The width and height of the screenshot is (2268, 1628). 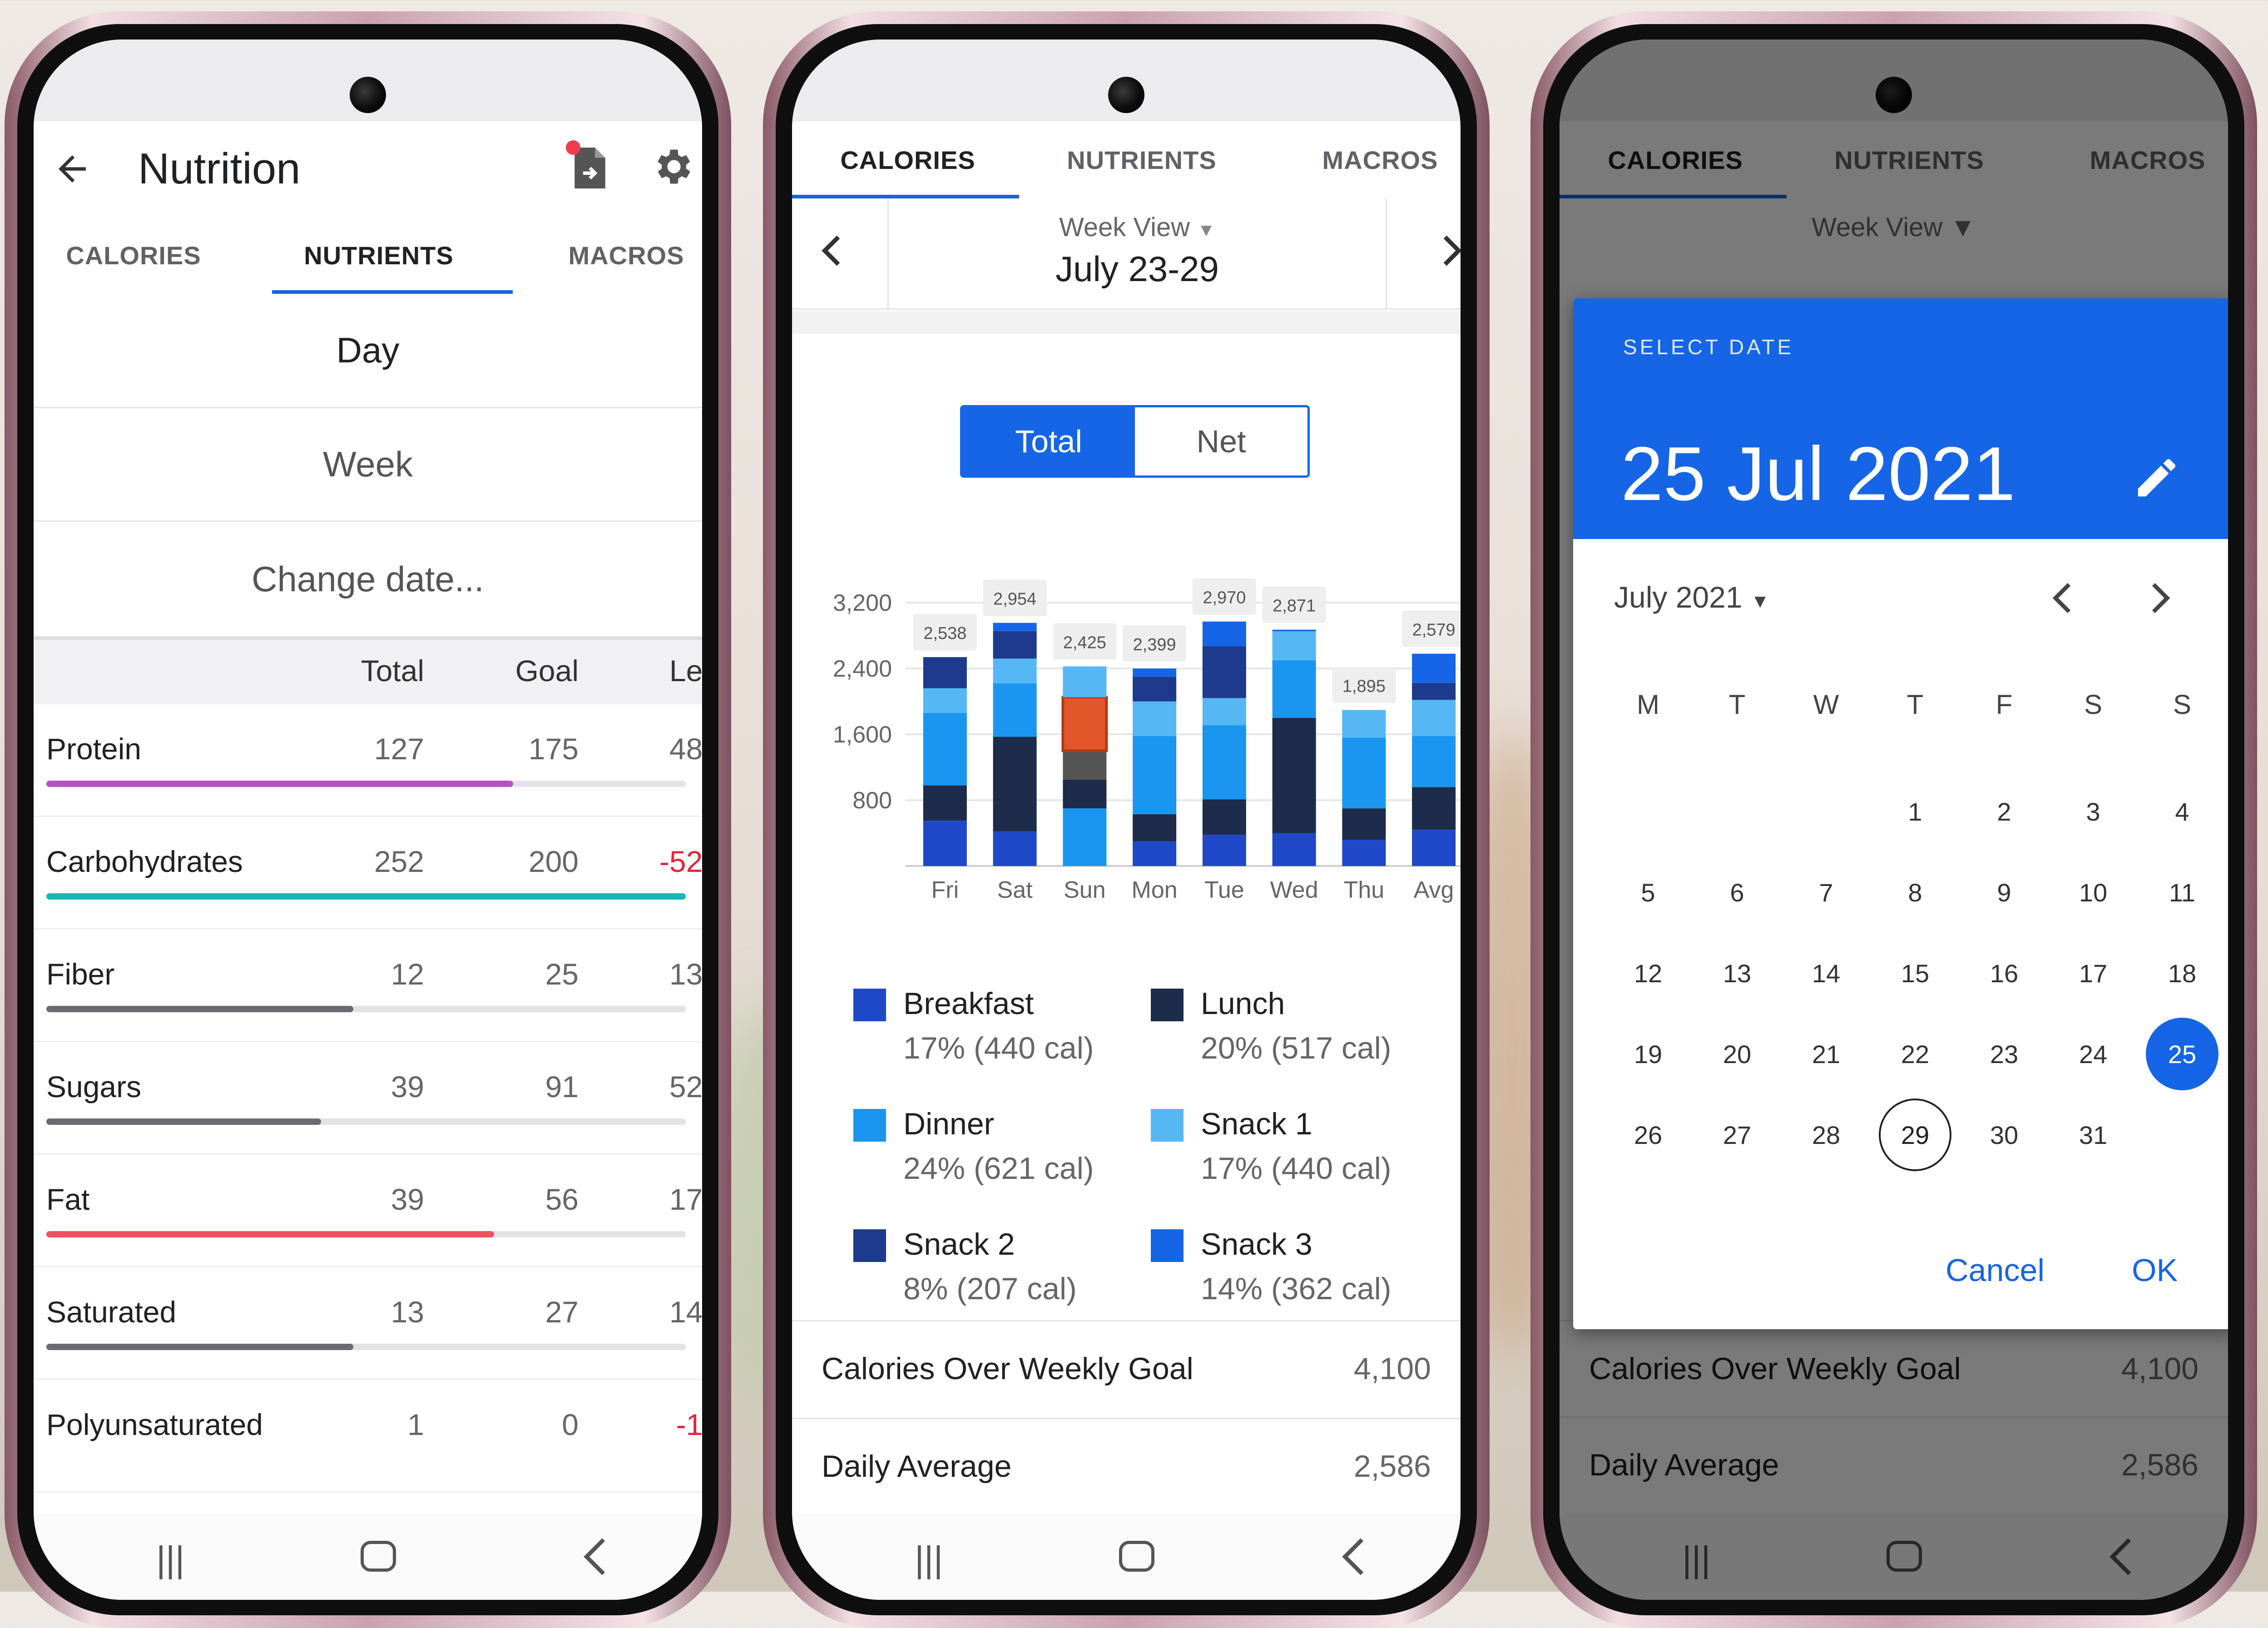 What do you see at coordinates (1915, 1135) in the screenshot?
I see `calendar-day-today: 29` at bounding box center [1915, 1135].